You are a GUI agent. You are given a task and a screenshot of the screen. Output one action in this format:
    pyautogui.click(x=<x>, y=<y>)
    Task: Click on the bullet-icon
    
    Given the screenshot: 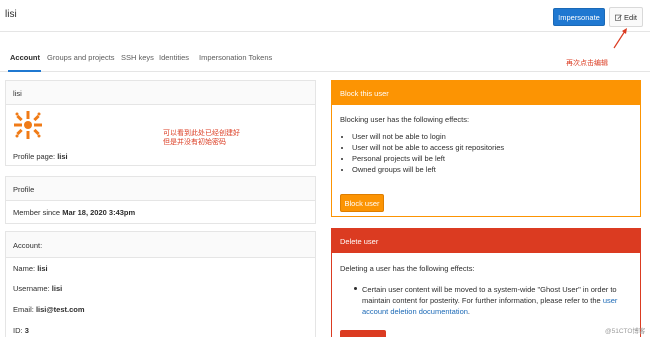 What is the action you would take?
    pyautogui.click(x=355, y=288)
    